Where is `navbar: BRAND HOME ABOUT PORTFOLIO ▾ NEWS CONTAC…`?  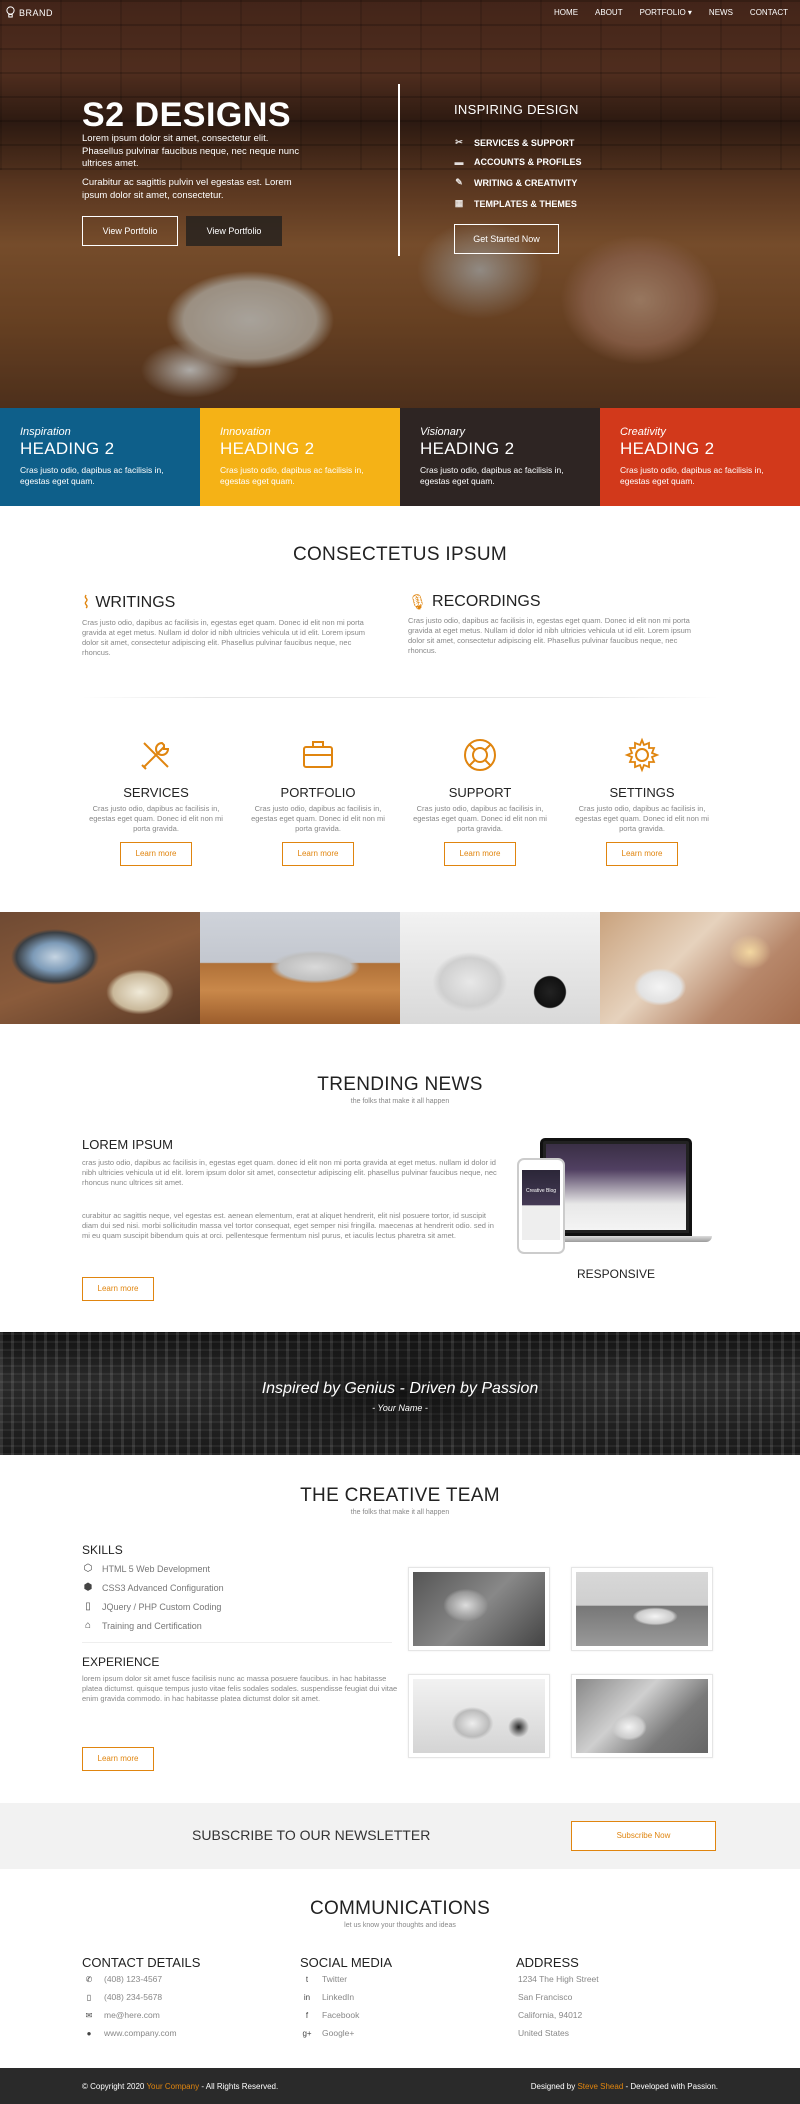
navbar: BRAND HOME ABOUT PORTFOLIO ▾ NEWS CONTAC… is located at coordinates (400, 14).